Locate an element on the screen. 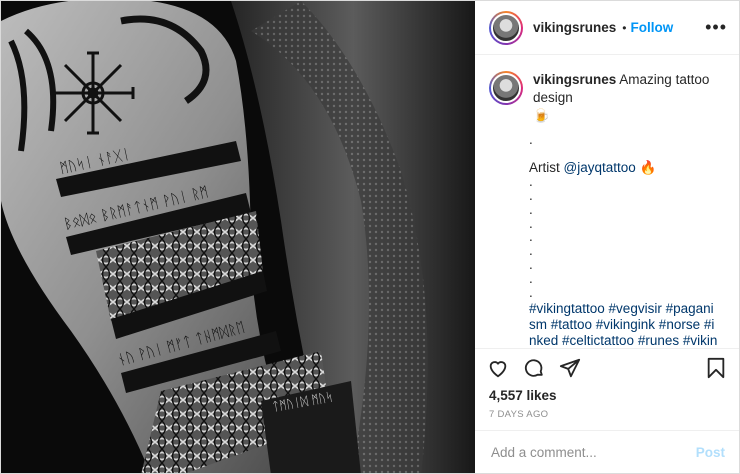 The height and width of the screenshot is (474, 740). follow-button: Follow is located at coordinates (651, 27).